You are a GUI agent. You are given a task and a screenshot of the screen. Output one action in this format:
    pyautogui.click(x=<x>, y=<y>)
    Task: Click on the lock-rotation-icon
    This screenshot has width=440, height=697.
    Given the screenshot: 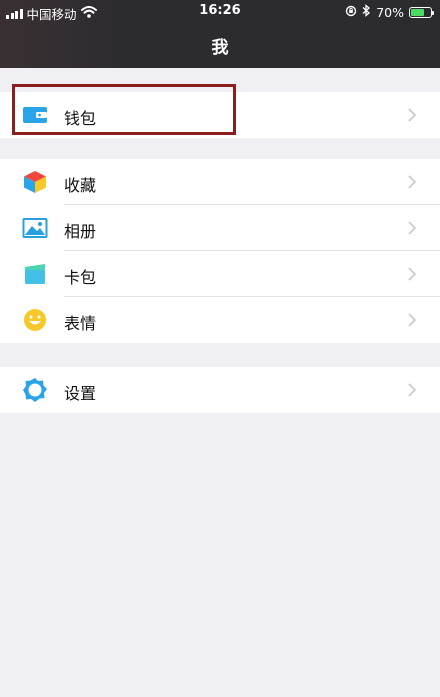 What is the action you would take?
    pyautogui.click(x=351, y=12)
    